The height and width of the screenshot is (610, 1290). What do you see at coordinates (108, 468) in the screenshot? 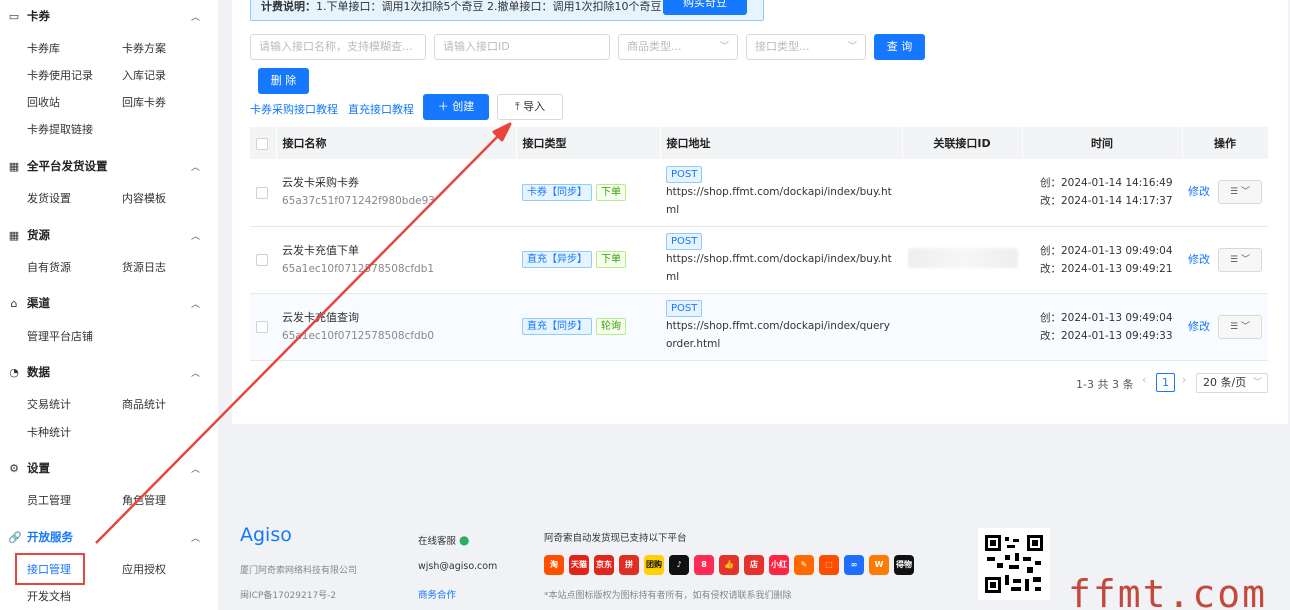
I see `sidebar-section-settings: ⚙ 设置 ︿` at bounding box center [108, 468].